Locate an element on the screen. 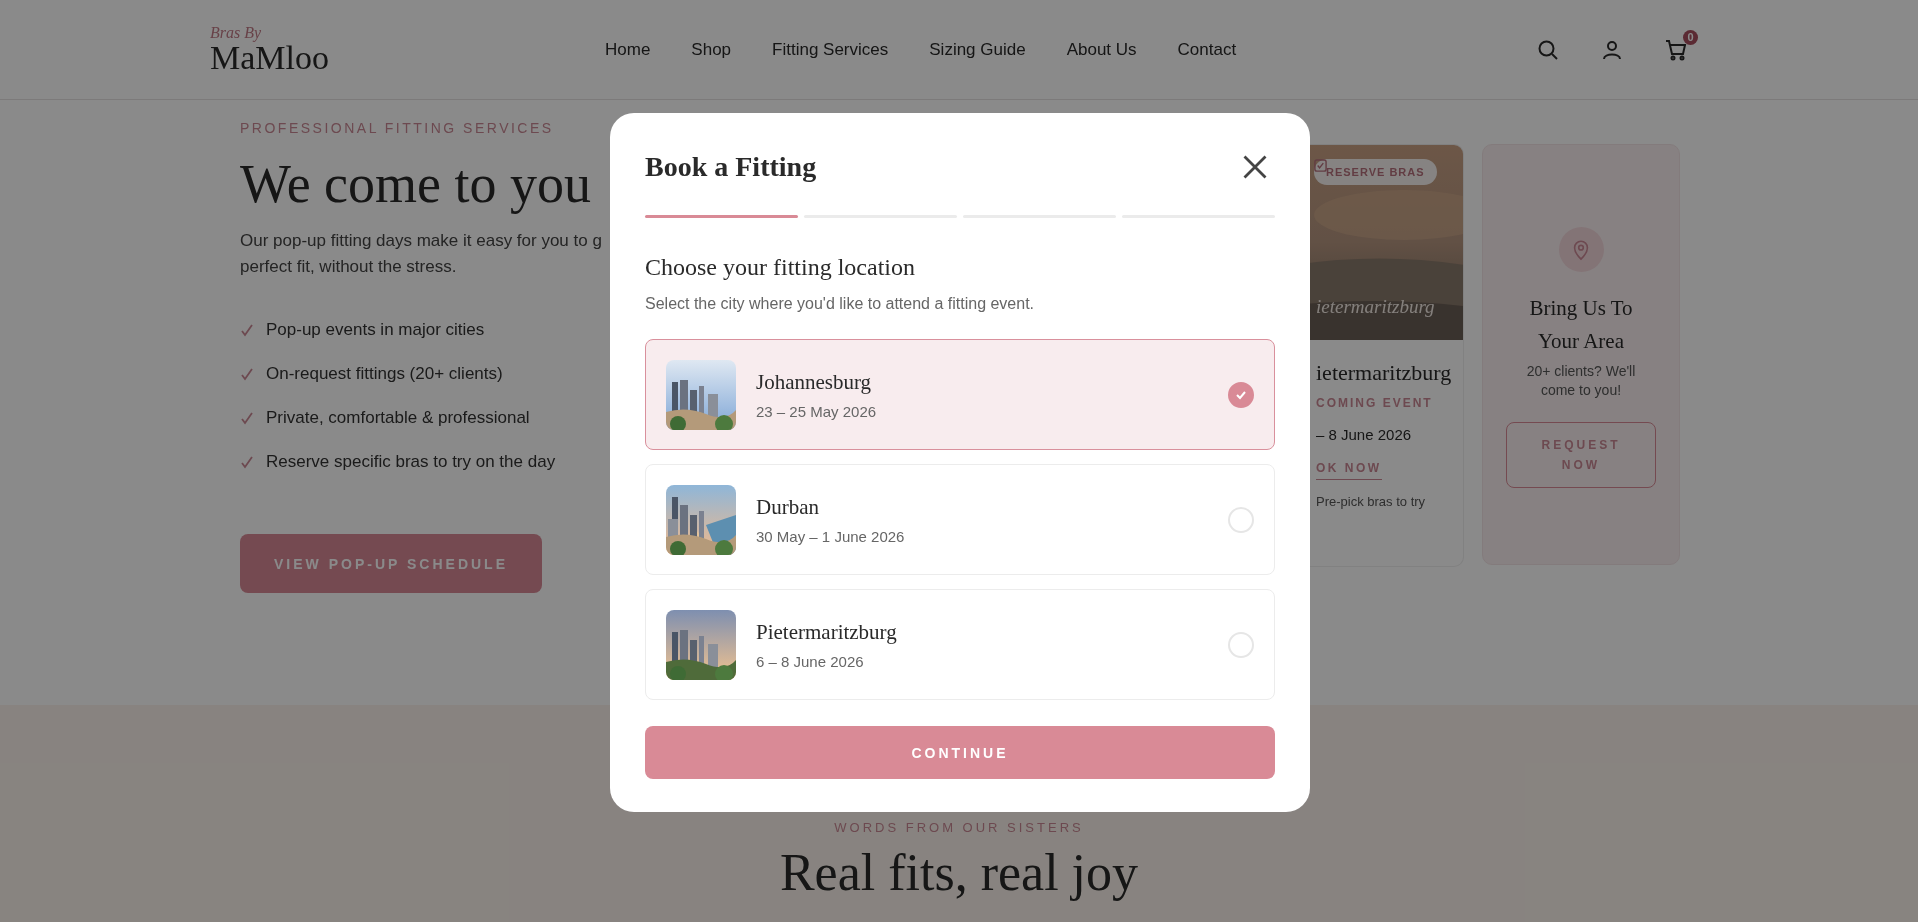  feature-text: Reserve specific bras to try on the day is located at coordinates (411, 462).